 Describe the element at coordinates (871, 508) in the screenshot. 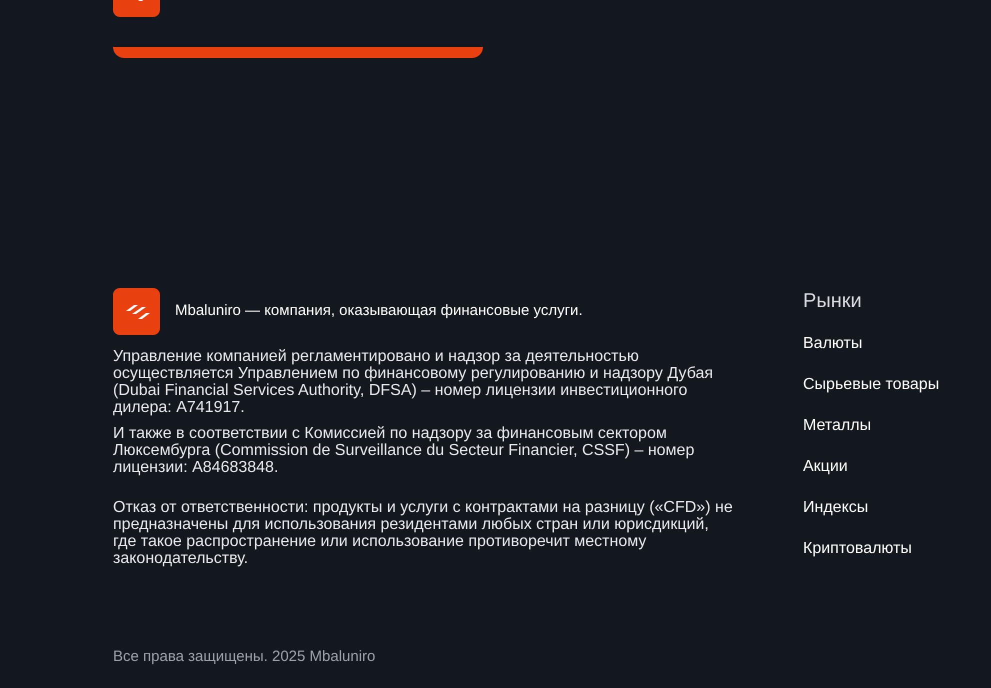

I see `footer-link: Индексы` at that location.